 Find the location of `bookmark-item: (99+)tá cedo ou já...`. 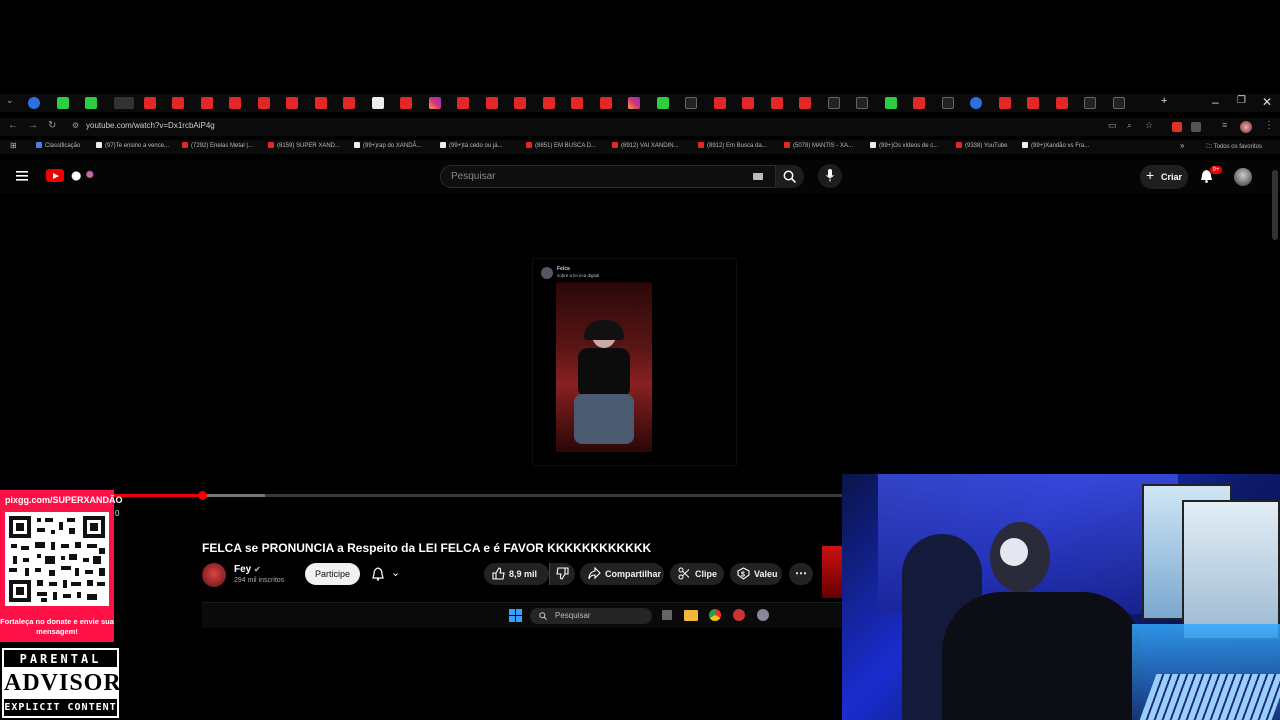

bookmark-item: (99+)tá cedo ou já... is located at coordinates (471, 145).